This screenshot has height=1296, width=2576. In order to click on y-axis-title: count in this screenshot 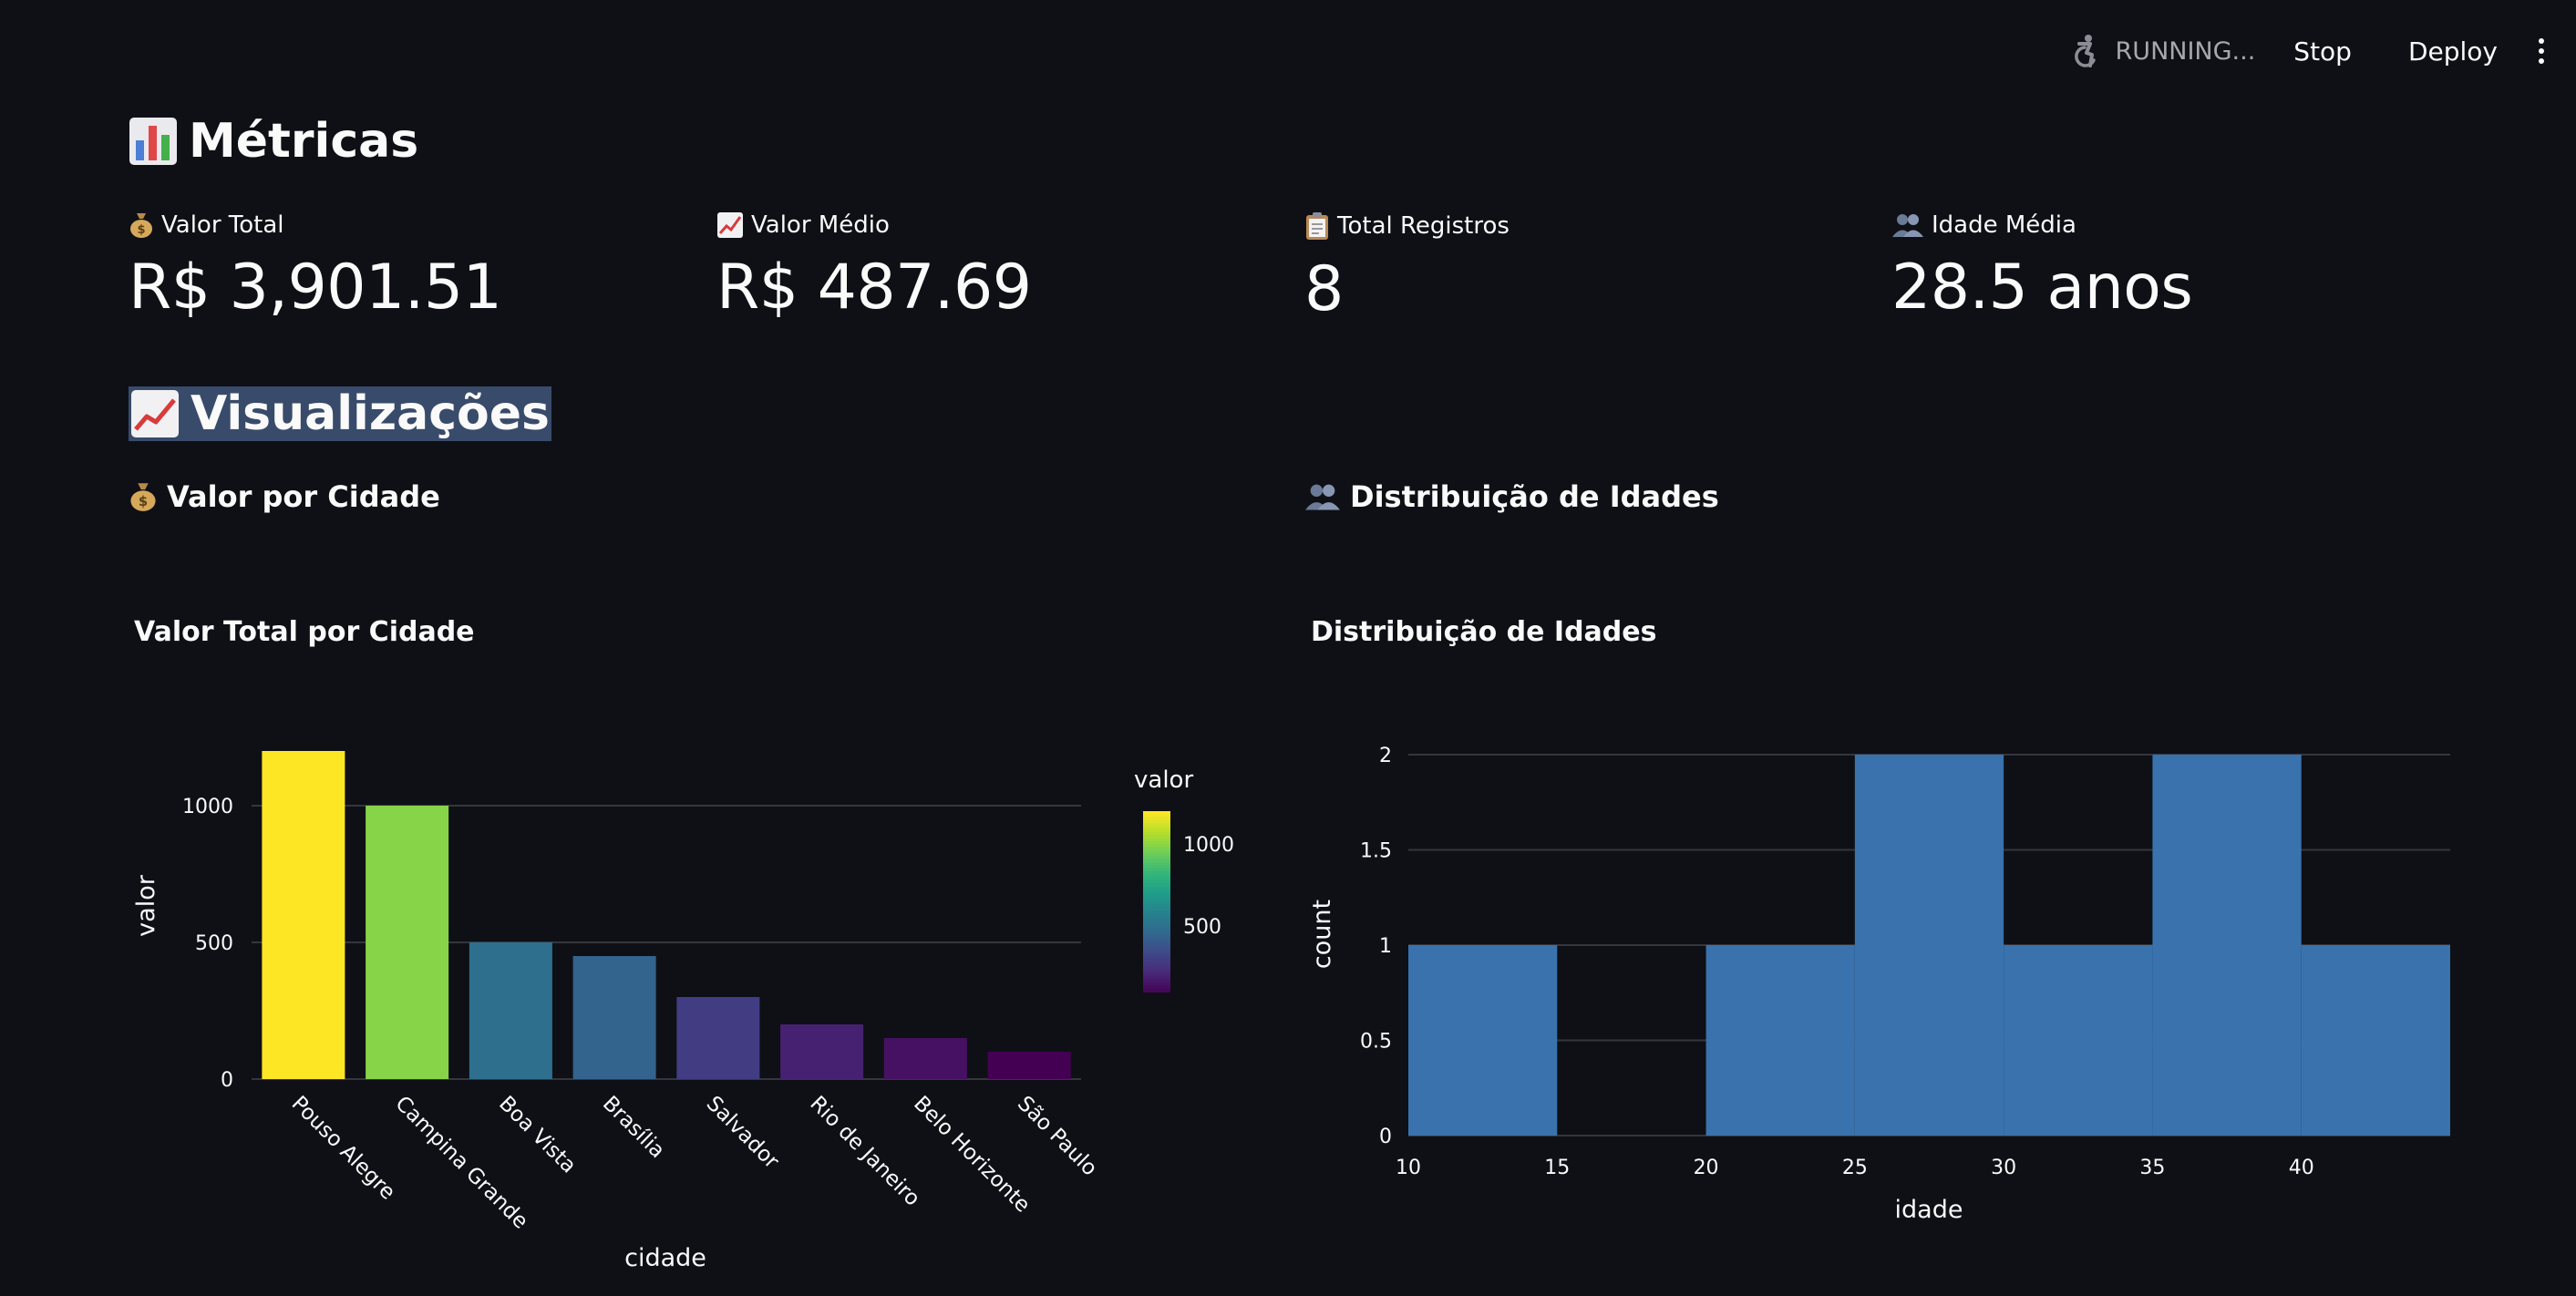, I will do `click(1322, 934)`.